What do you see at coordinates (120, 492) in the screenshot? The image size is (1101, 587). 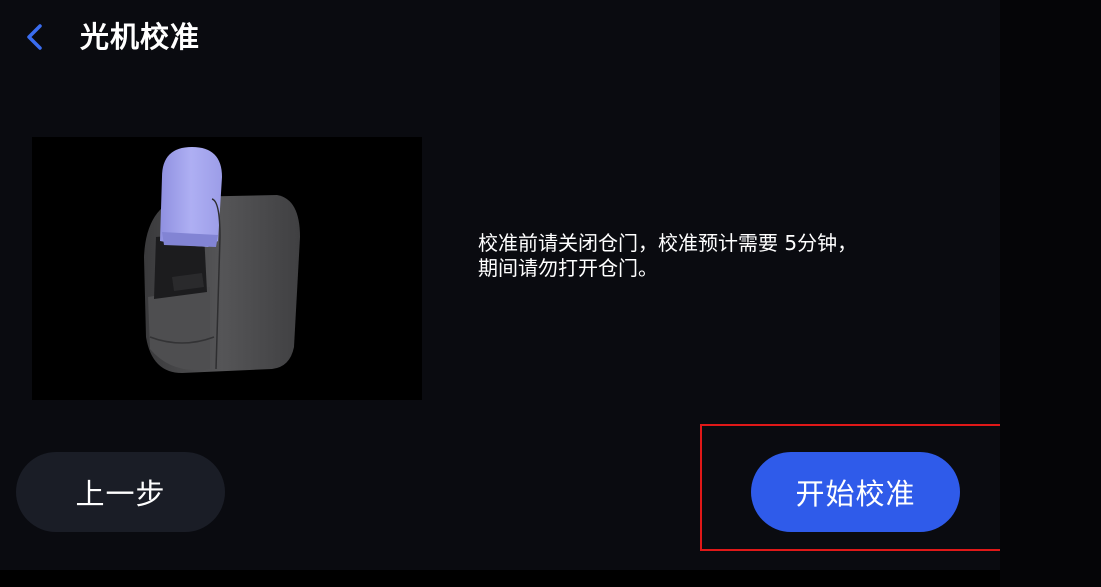 I see `previous-step-button: 上一步` at bounding box center [120, 492].